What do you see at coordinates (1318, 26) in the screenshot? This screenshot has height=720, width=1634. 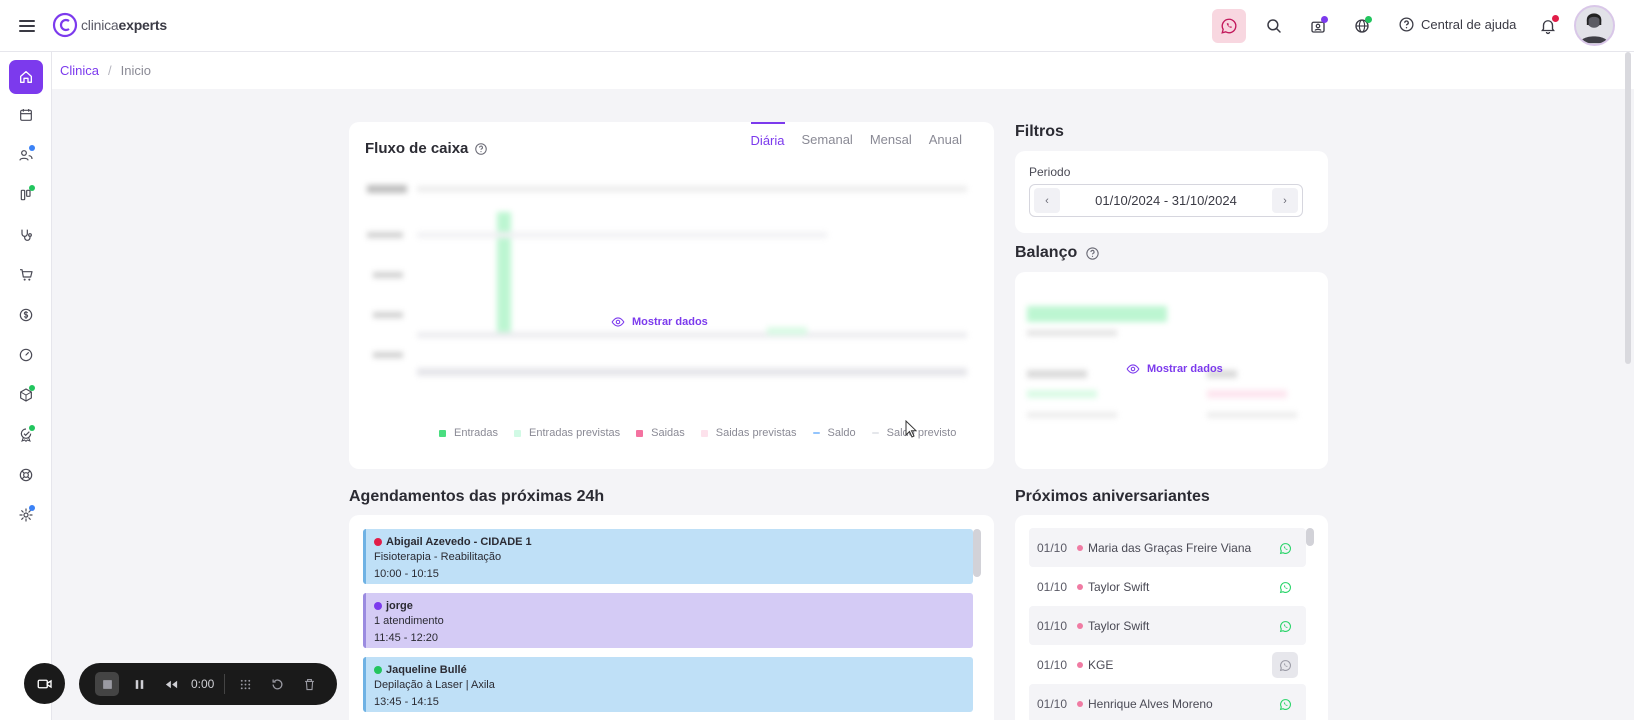 I see `contacts-button` at bounding box center [1318, 26].